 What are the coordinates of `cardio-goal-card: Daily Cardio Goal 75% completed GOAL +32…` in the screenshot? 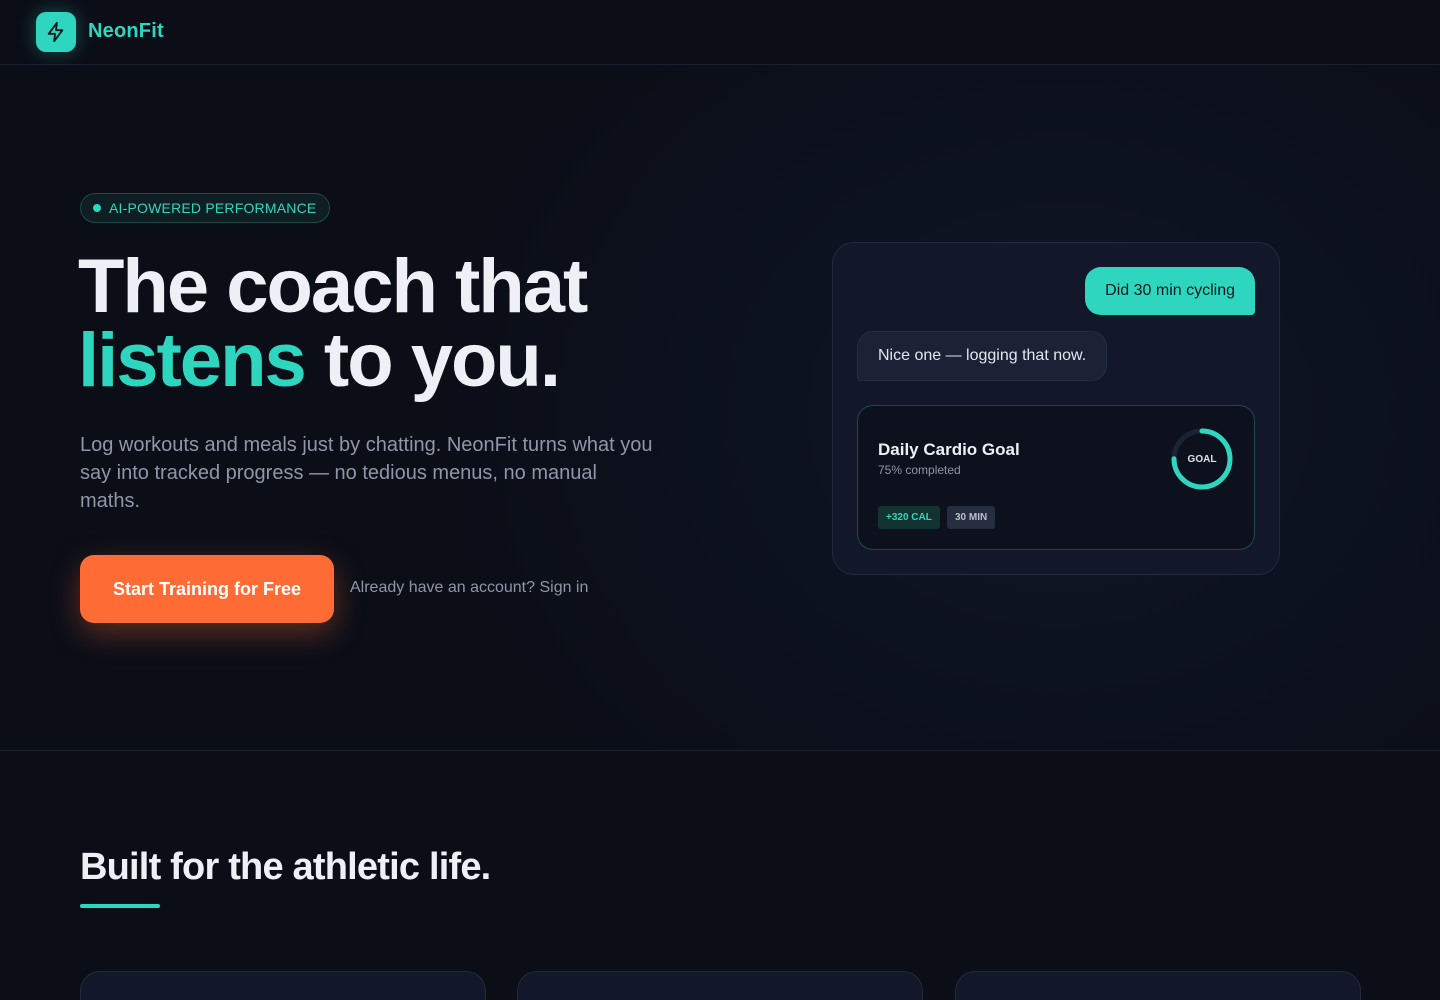 It's located at (1056, 477).